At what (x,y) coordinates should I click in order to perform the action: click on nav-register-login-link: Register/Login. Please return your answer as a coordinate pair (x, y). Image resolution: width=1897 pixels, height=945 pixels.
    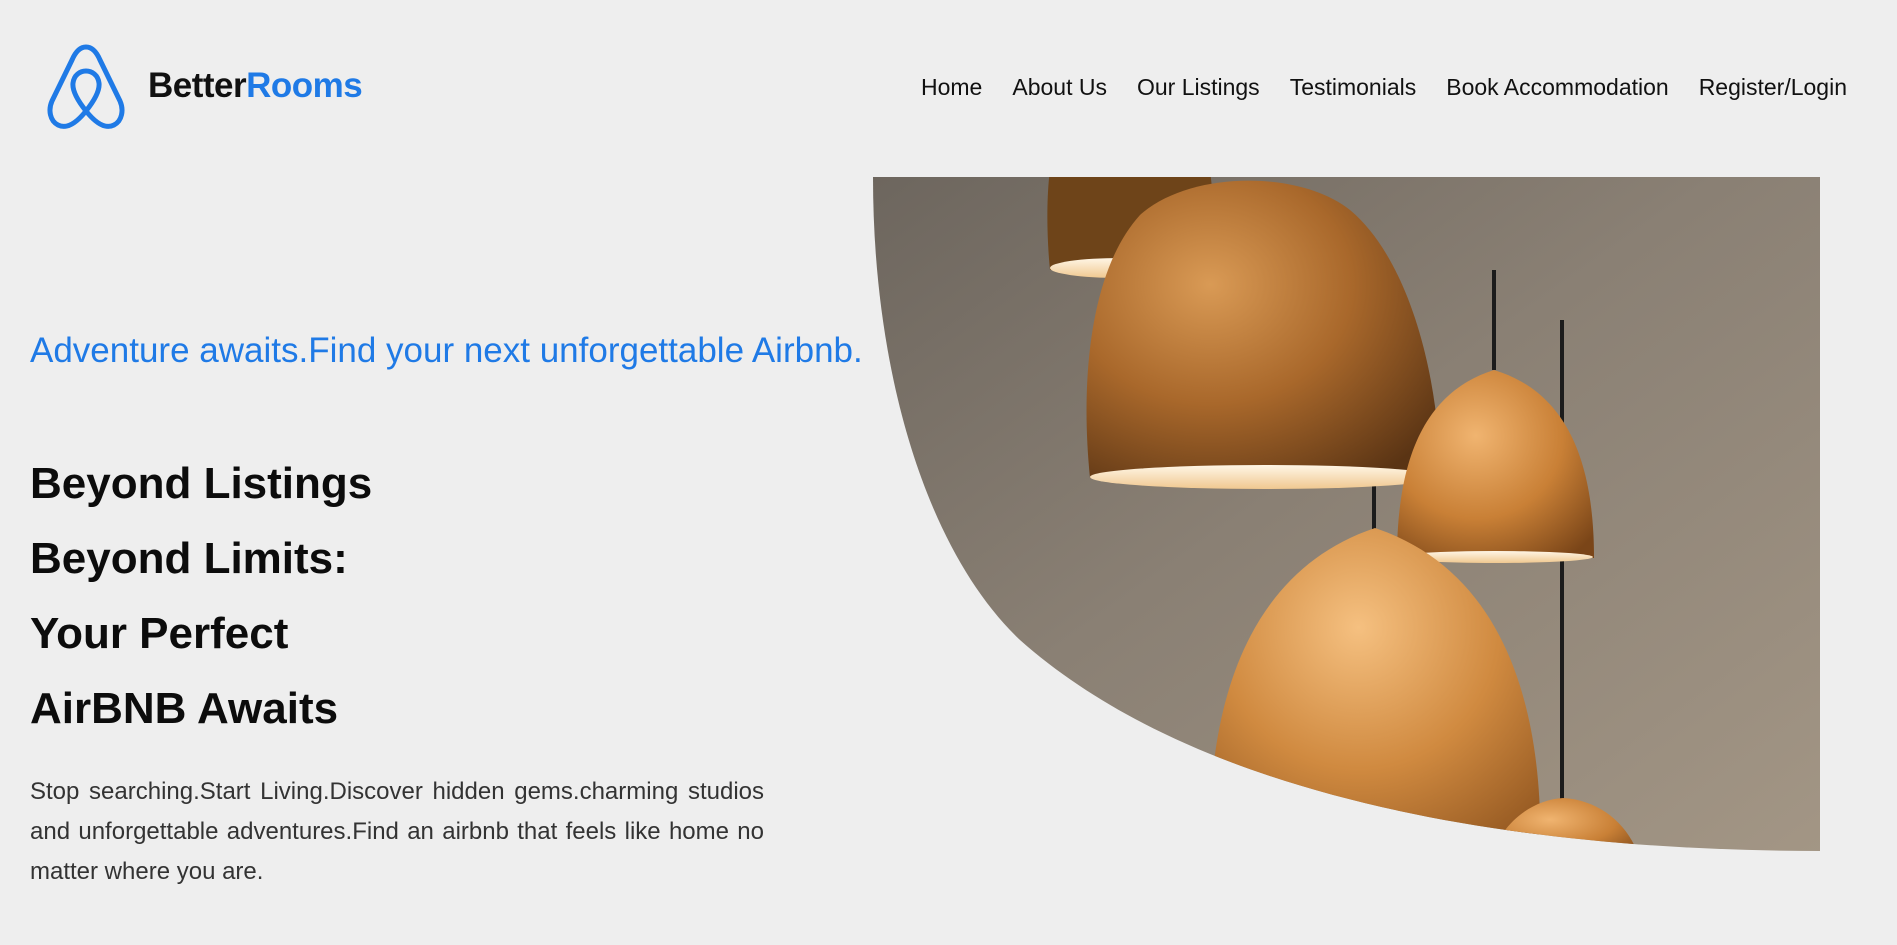
    Looking at the image, I should click on (1773, 87).